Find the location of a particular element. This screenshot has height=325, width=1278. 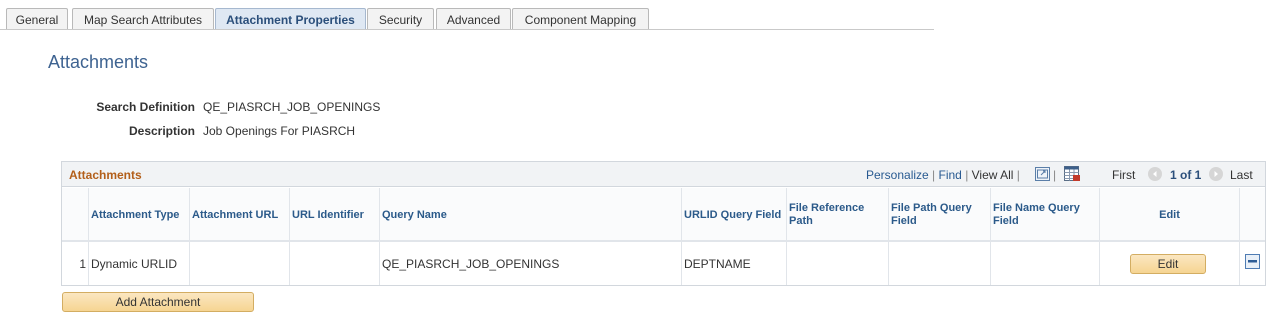

page-title: Attachments is located at coordinates (98, 62).